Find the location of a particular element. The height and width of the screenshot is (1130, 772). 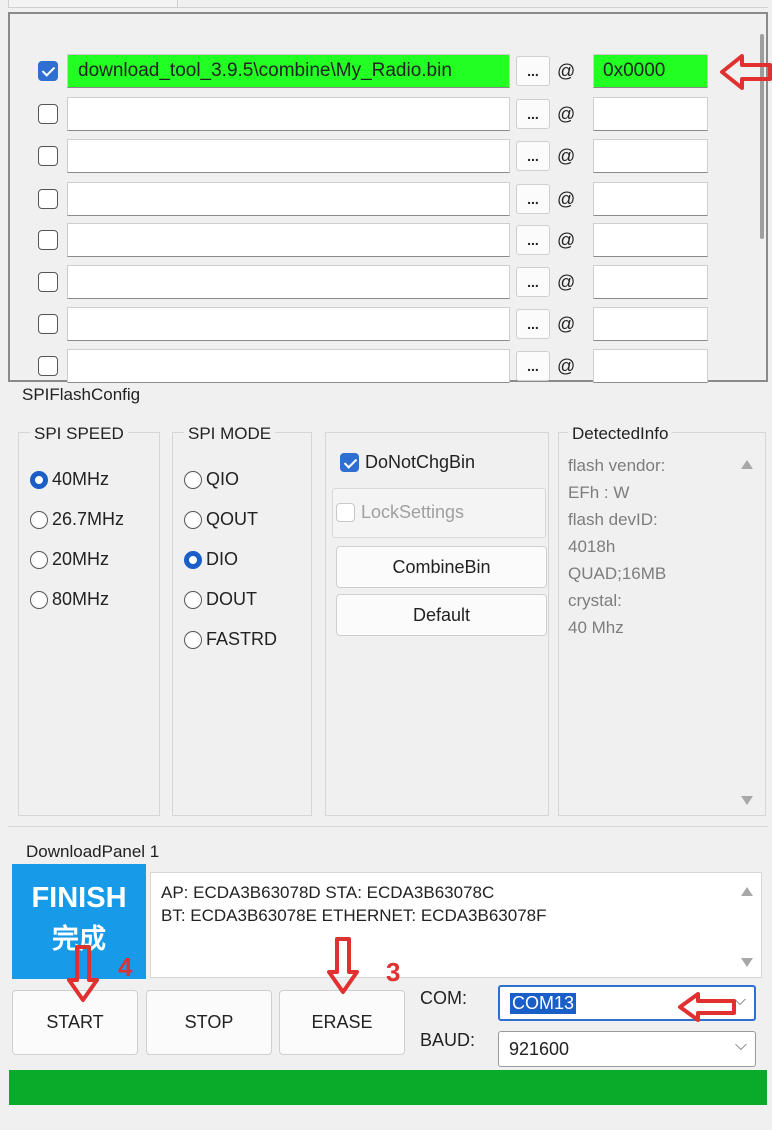

chevron-down-icon: ⌵ is located at coordinates (740, 1045).